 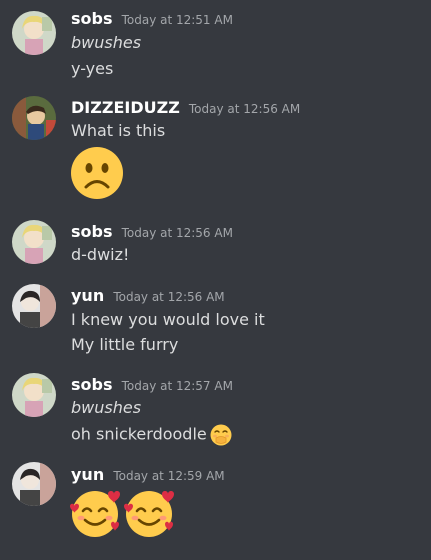 What do you see at coordinates (92, 68) in the screenshot?
I see `message-text: y-yes` at bounding box center [92, 68].